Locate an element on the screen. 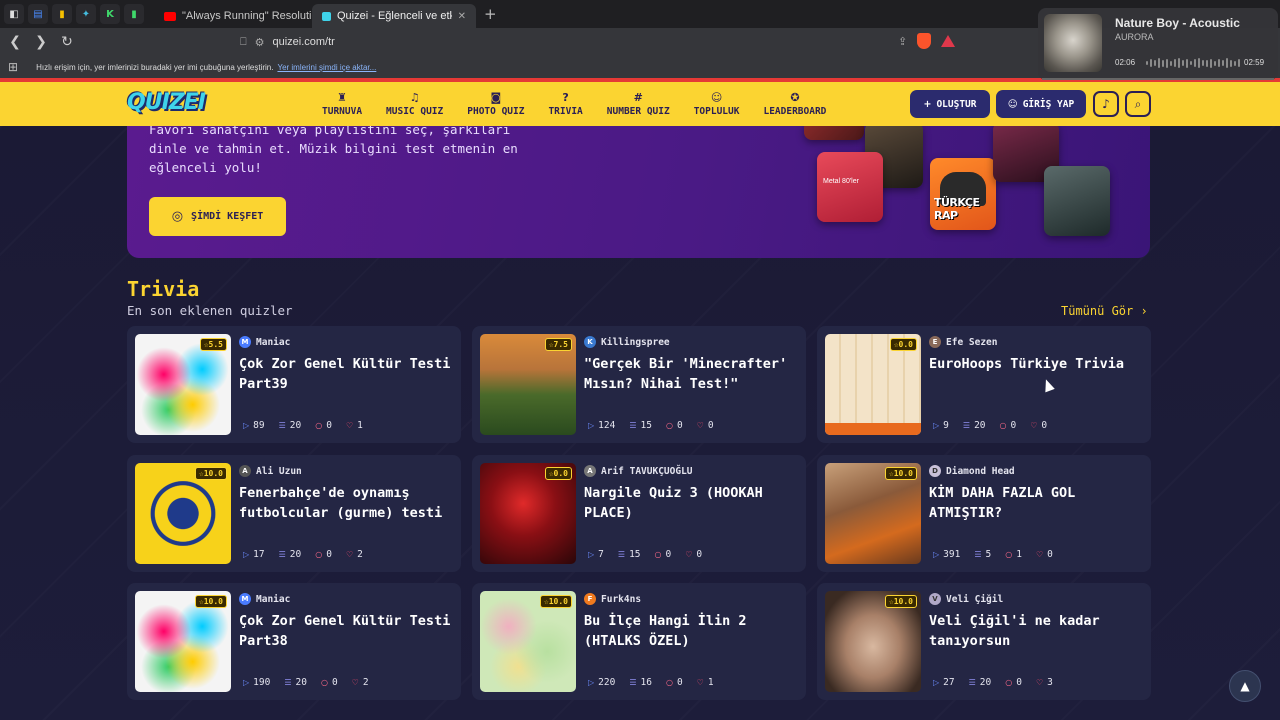 Image resolution: width=1280 pixels, height=720 pixels. quiz-title: Nargile Quiz 3 (HOOKAH PLACE) is located at coordinates (692, 503).